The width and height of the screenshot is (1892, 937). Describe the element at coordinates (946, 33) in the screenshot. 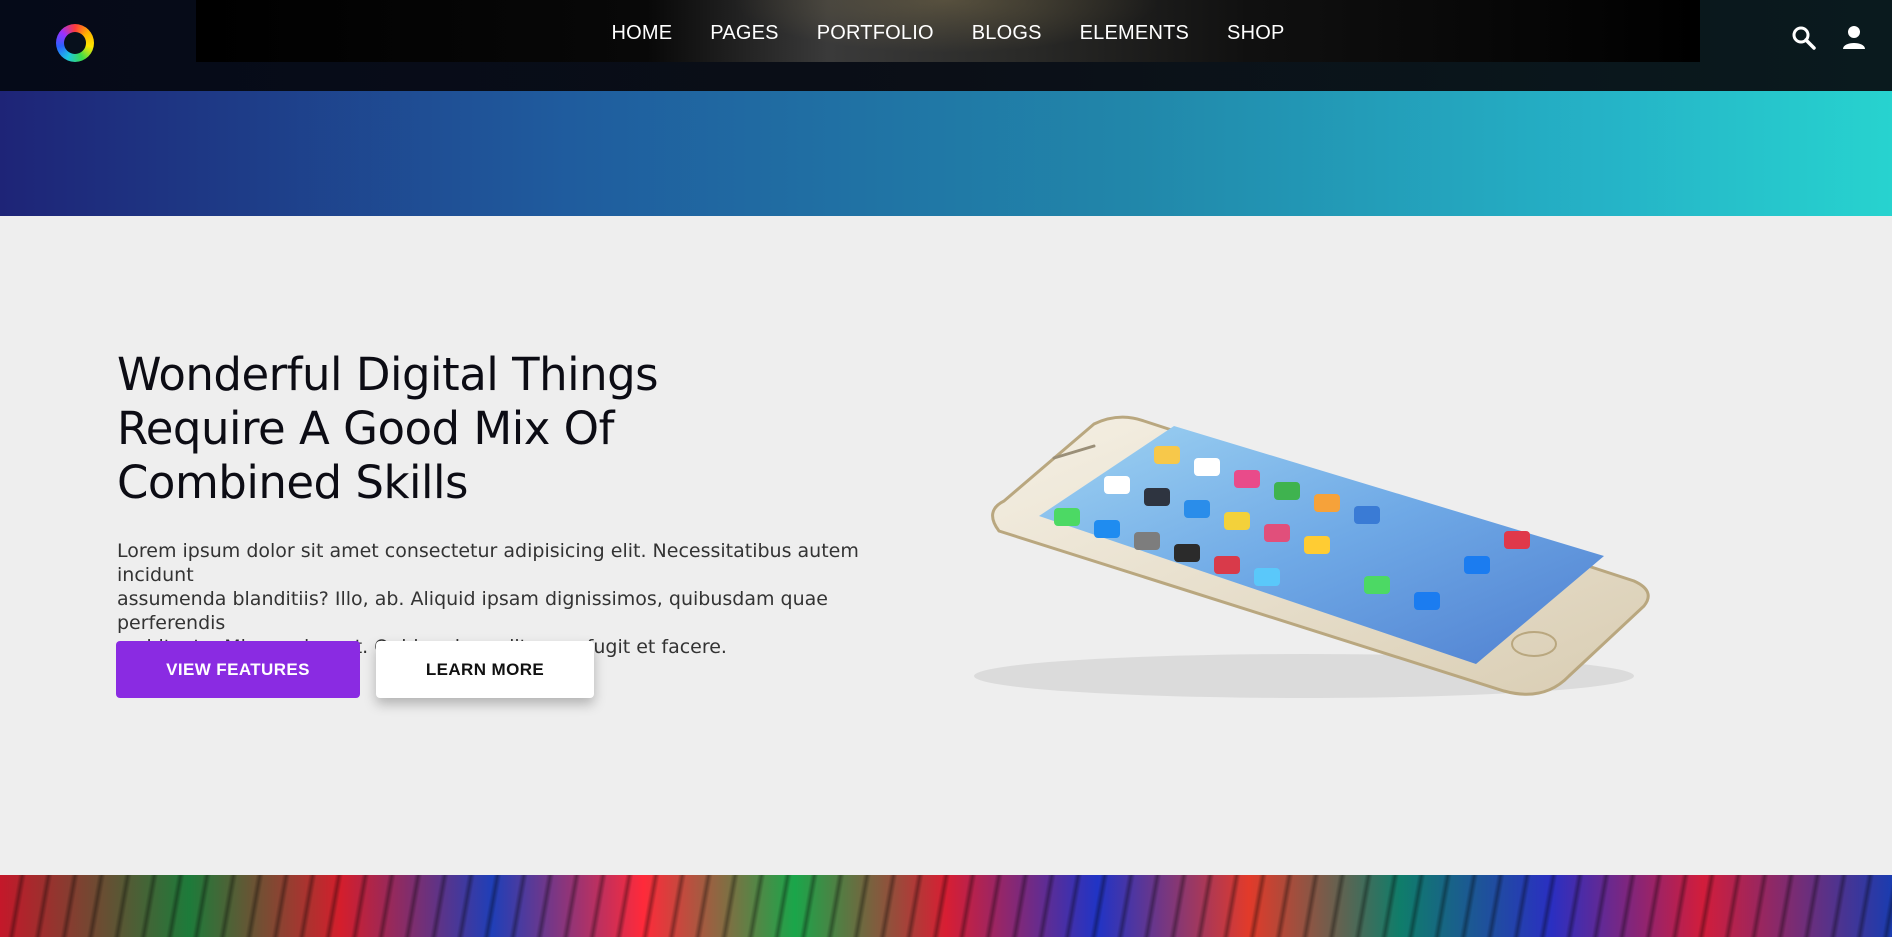

I see `main-nav: HOME PAGES PORTFOLIO BLOGS ELEMENTS SHOP` at that location.